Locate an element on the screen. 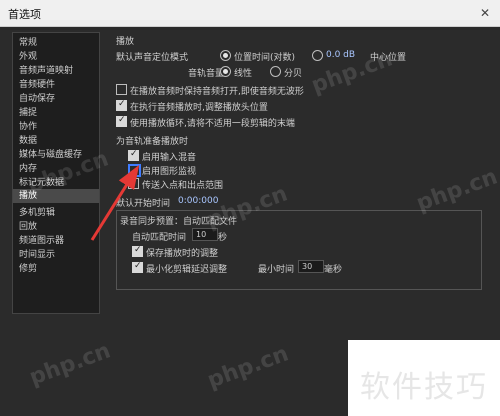 This screenshot has height=416, width=500. label-enable-input-mix: 启用输入混音 is located at coordinates (169, 158).